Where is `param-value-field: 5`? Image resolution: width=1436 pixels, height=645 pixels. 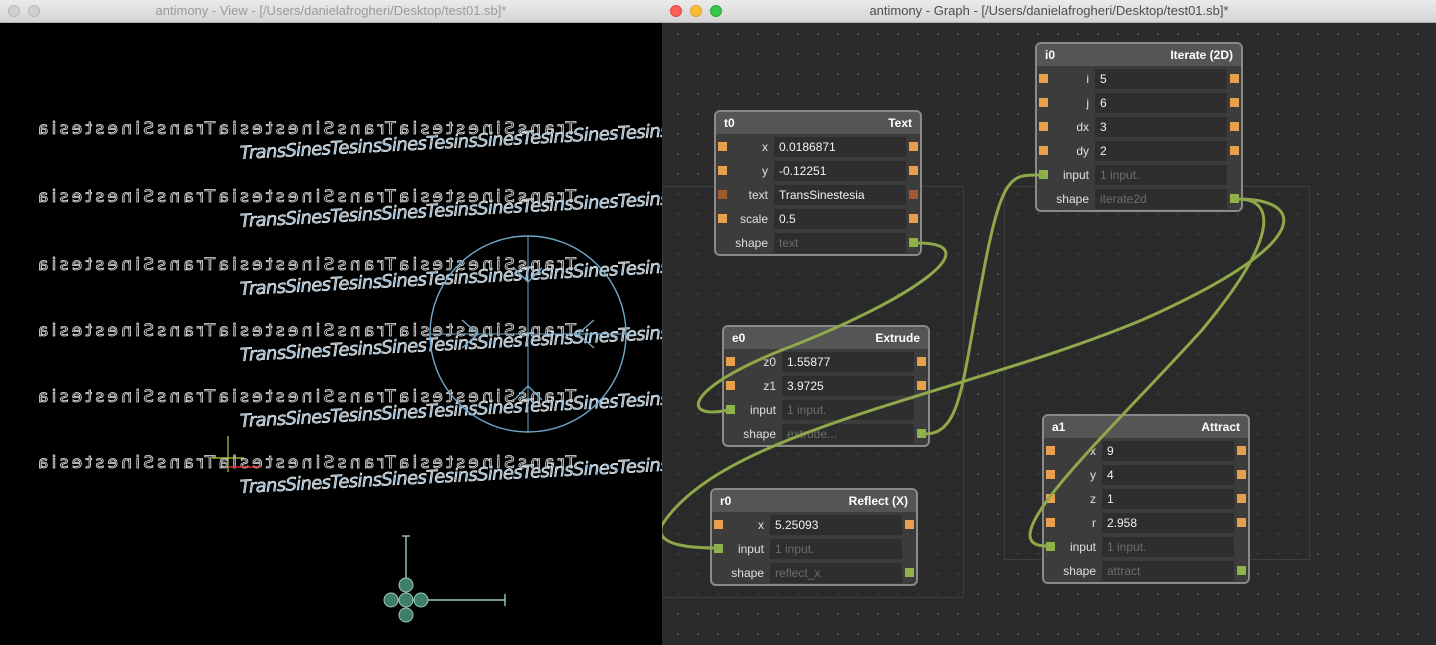 param-value-field: 5 is located at coordinates (1161, 79).